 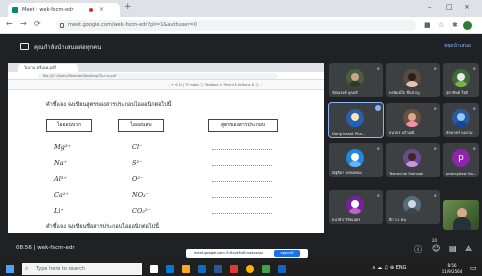 What do you see at coordinates (287, 253) in the screenshot?
I see `stop-sharing-button: หยุดแชร์` at bounding box center [287, 253].